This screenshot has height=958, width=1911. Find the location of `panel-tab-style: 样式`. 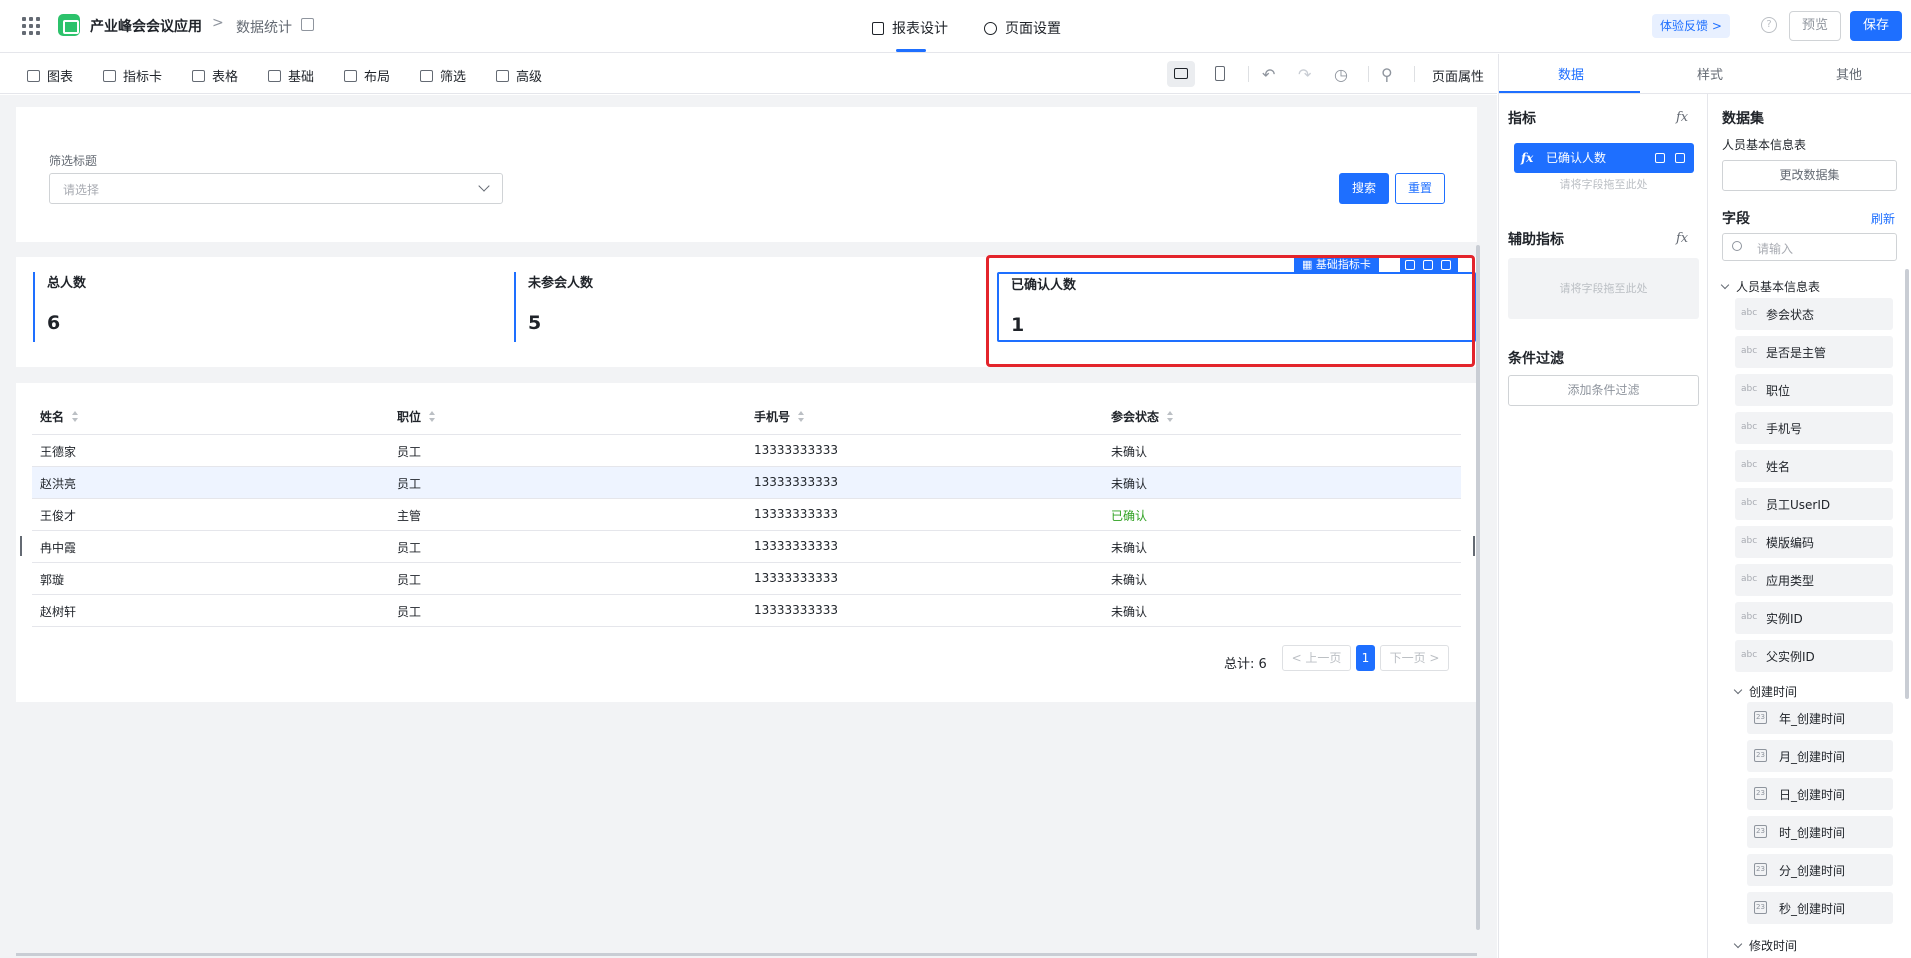

panel-tab-style: 样式 is located at coordinates (1710, 73).